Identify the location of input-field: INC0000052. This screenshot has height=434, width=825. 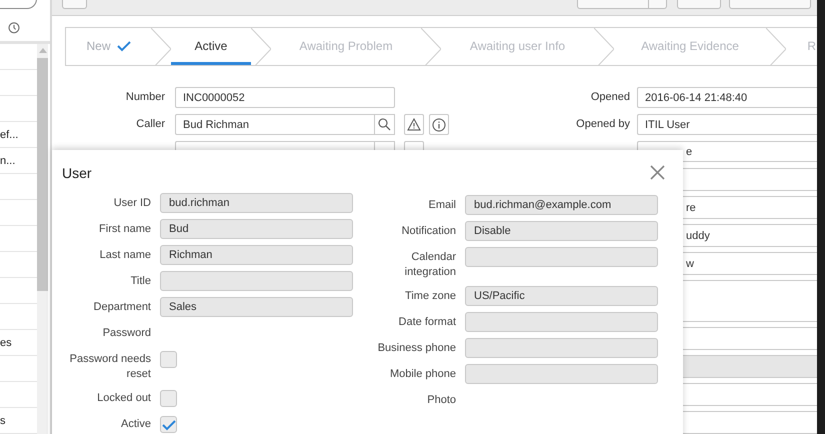
(285, 97).